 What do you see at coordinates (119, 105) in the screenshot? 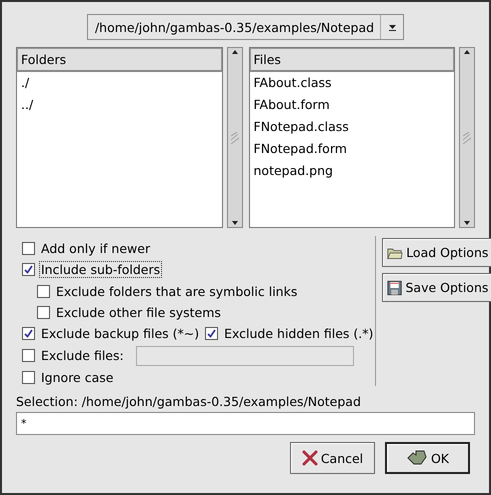
I see `folder-item: ../` at bounding box center [119, 105].